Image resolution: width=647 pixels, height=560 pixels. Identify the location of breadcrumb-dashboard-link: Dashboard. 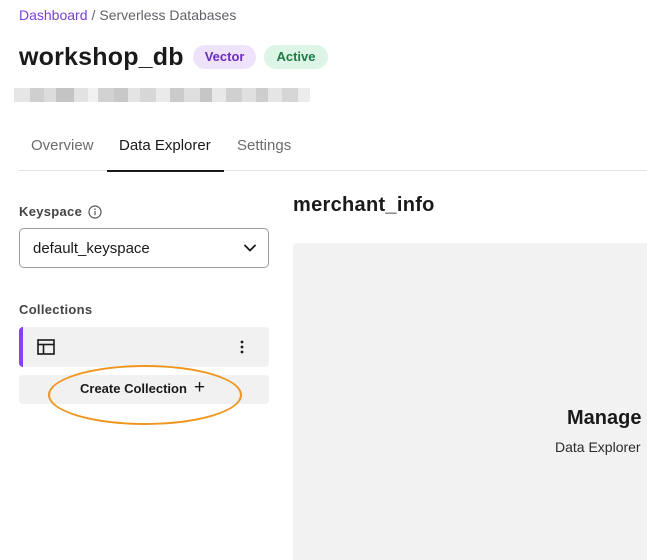
(53, 15).